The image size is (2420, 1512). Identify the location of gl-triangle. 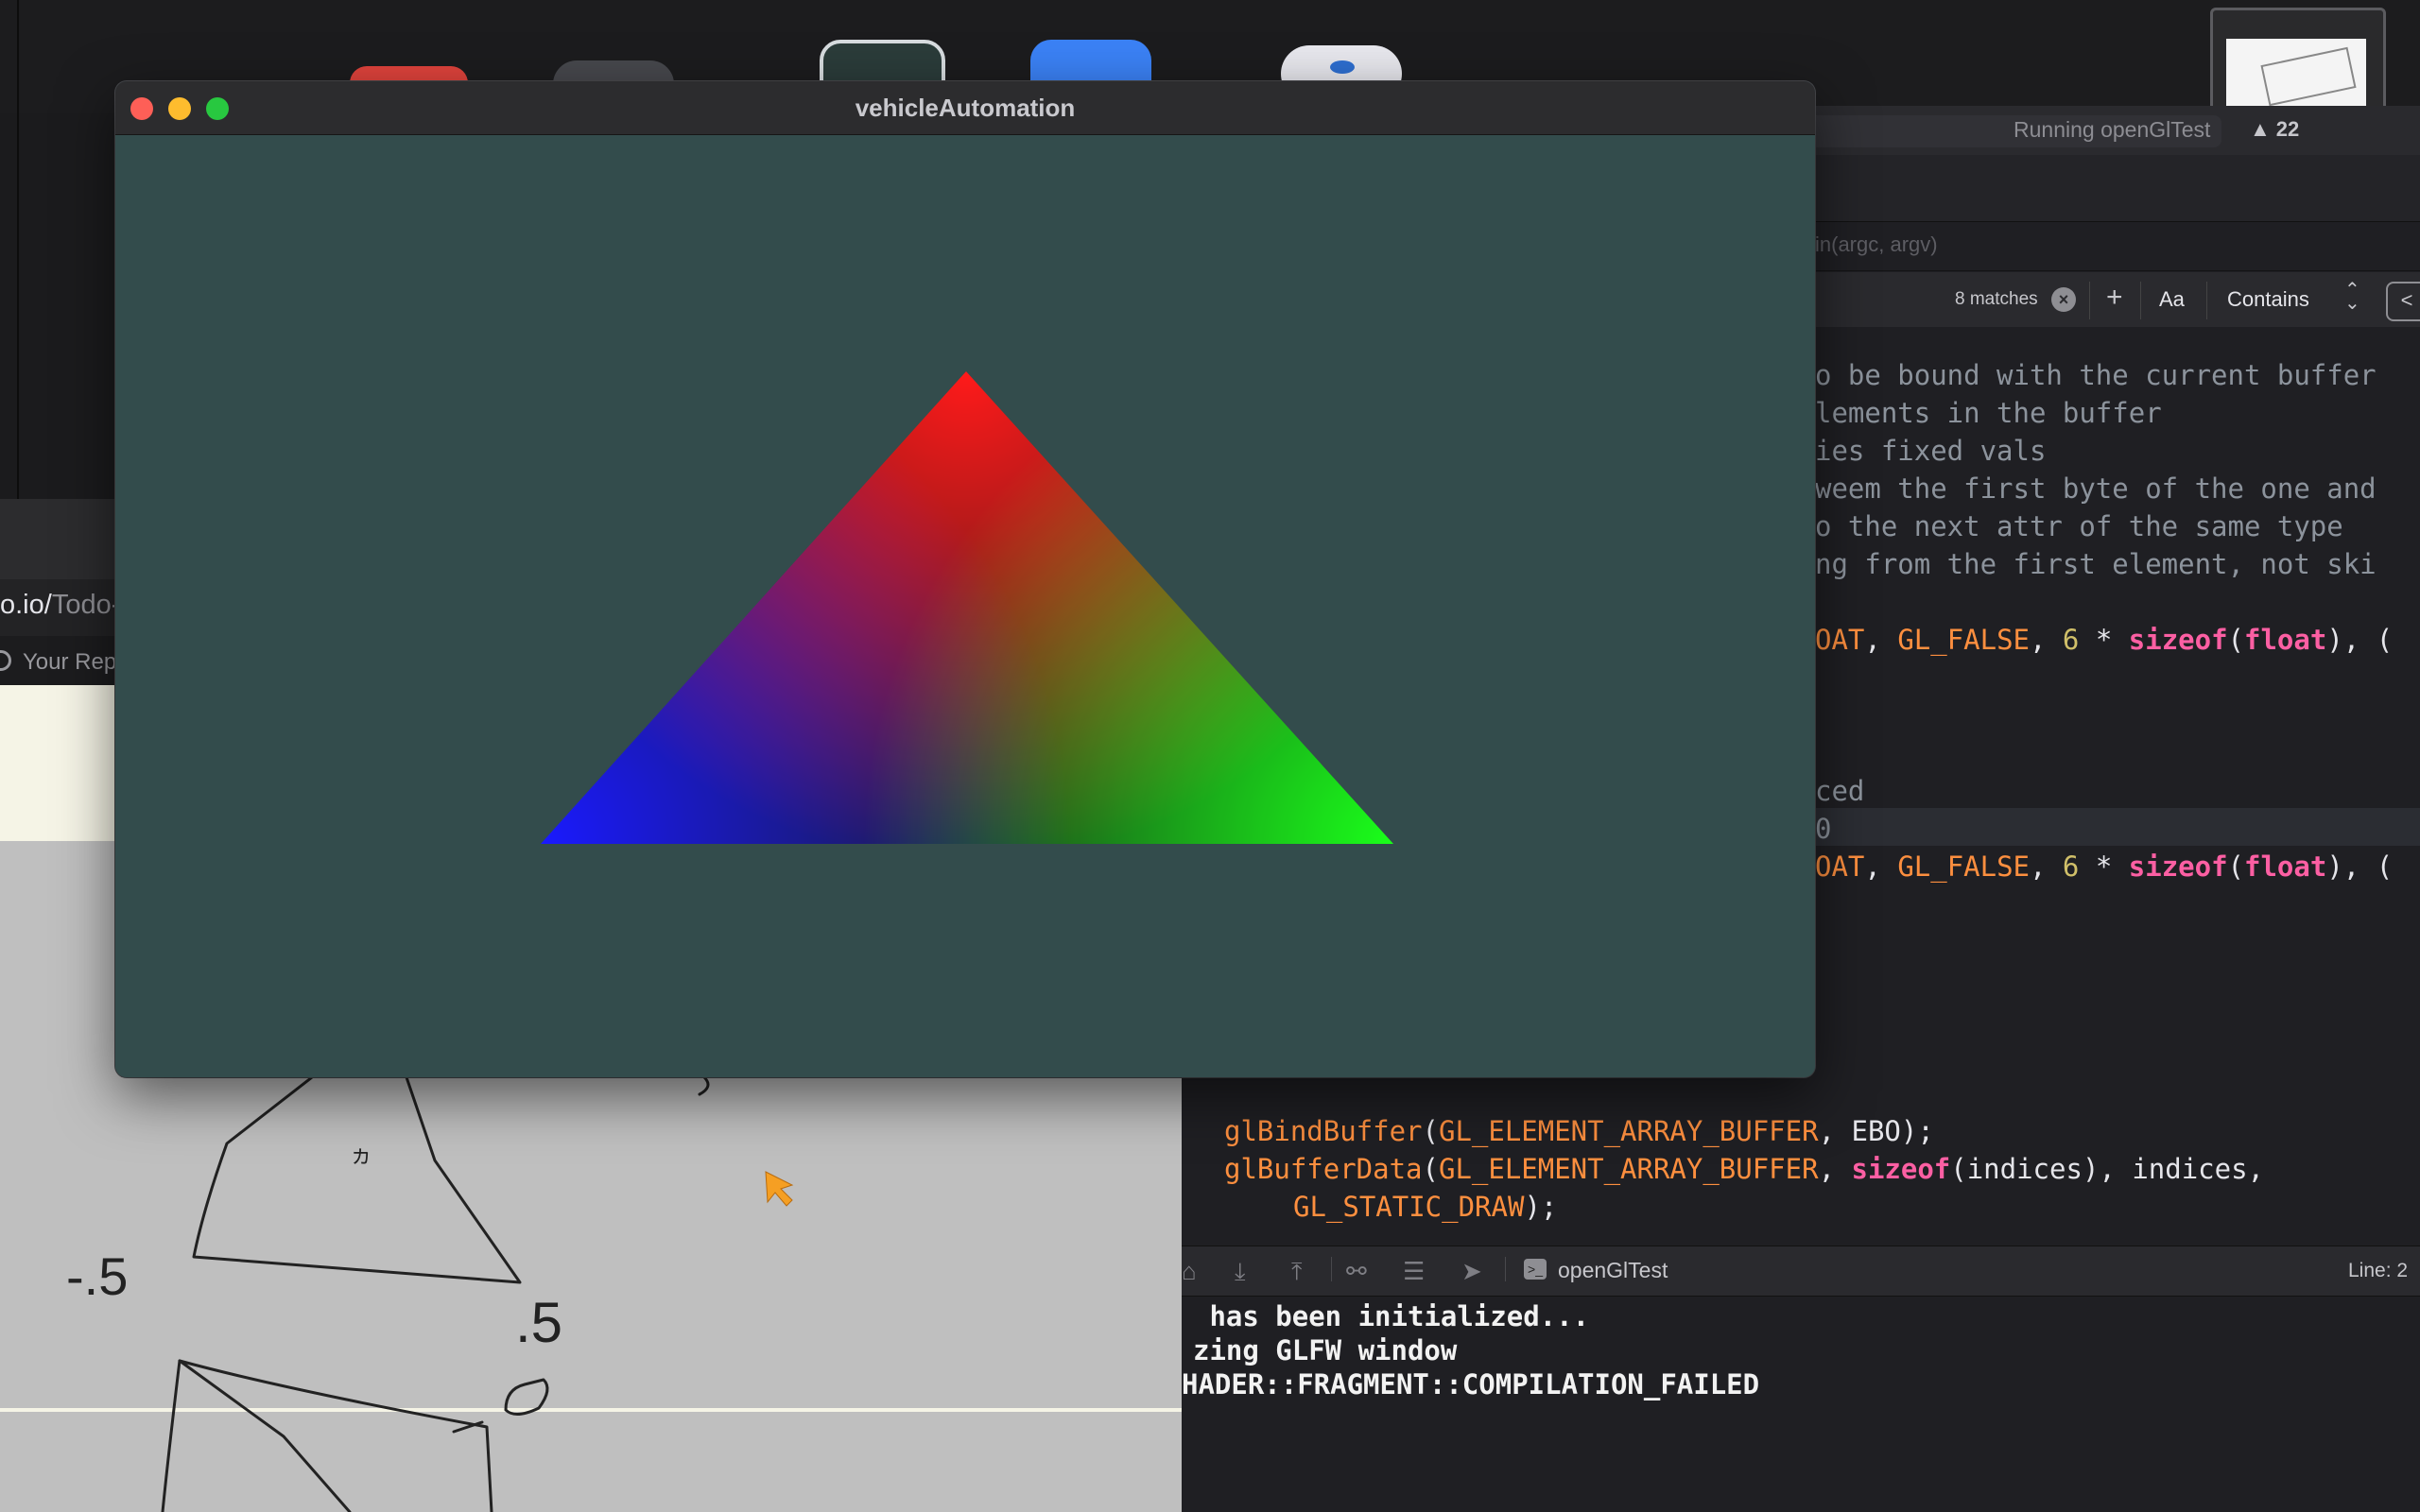
(967, 607).